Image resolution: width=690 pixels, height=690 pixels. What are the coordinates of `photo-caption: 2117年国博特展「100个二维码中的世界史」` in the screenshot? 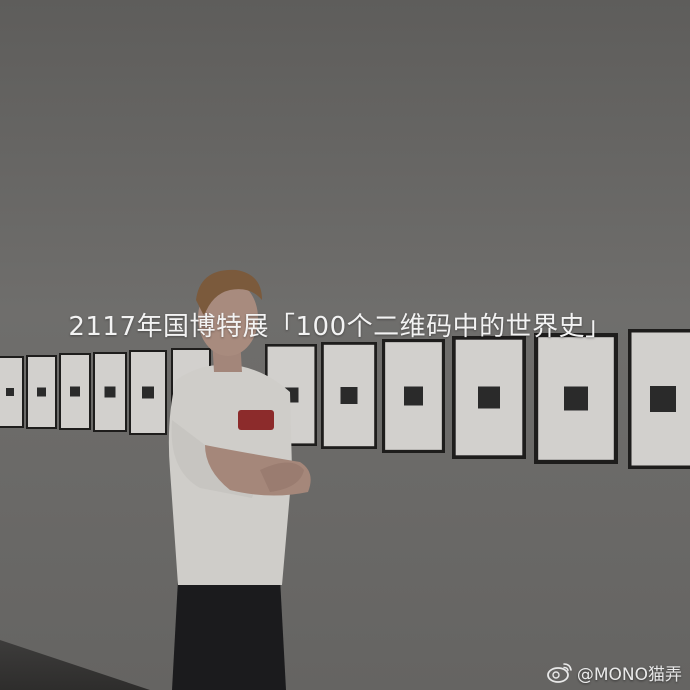 It's located at (340, 327).